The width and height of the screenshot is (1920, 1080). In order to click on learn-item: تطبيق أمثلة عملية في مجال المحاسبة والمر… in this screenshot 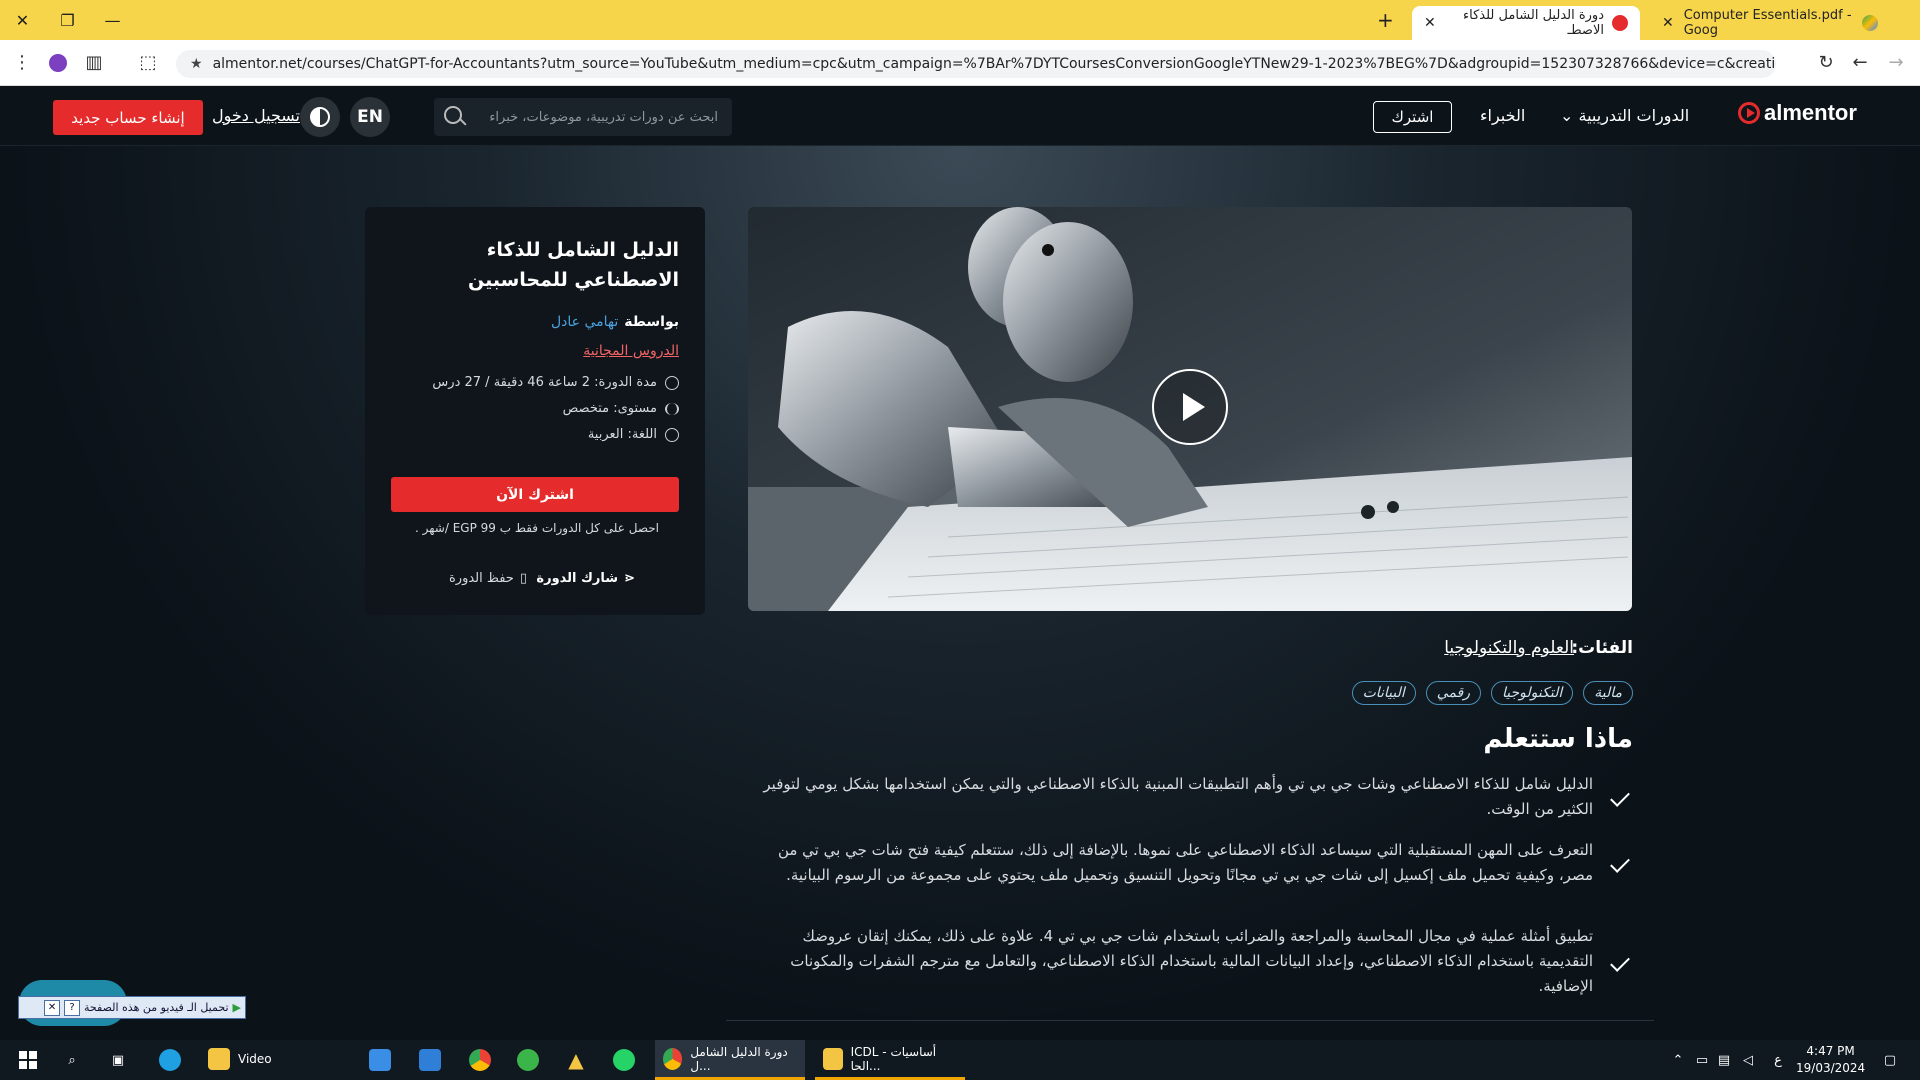, I will do `click(1193, 961)`.